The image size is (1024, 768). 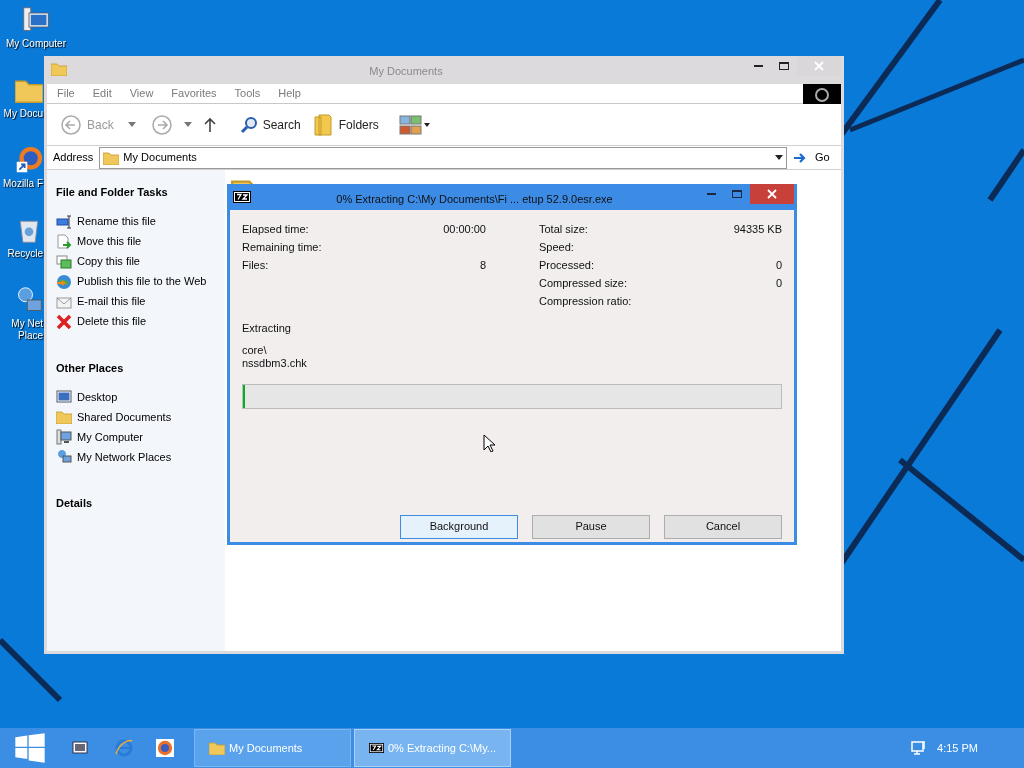 I want to click on menu-item: Favorites, so click(x=194, y=93).